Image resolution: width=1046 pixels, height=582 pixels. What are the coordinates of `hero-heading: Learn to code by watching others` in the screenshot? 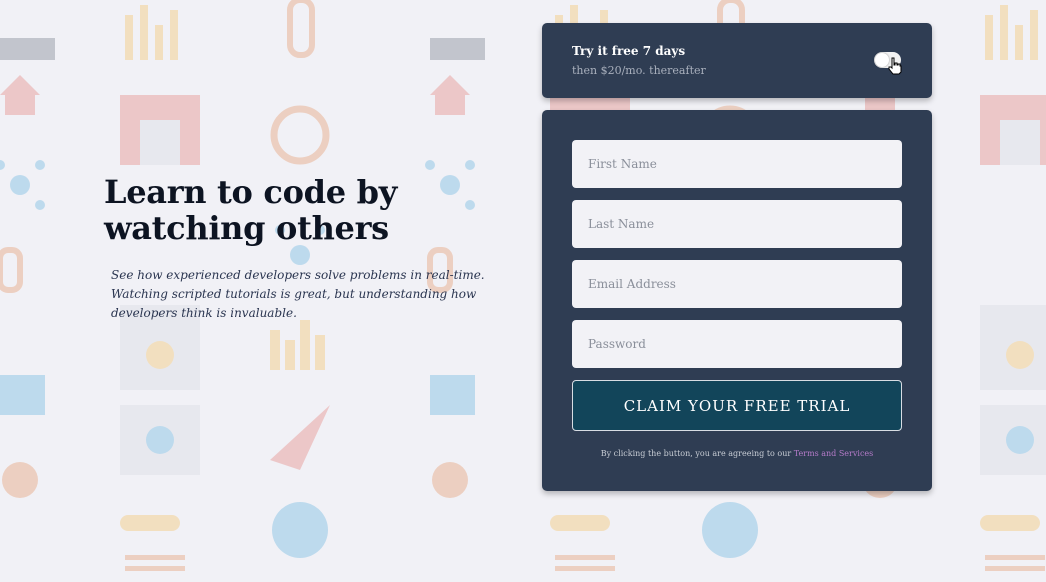 It's located at (304, 210).